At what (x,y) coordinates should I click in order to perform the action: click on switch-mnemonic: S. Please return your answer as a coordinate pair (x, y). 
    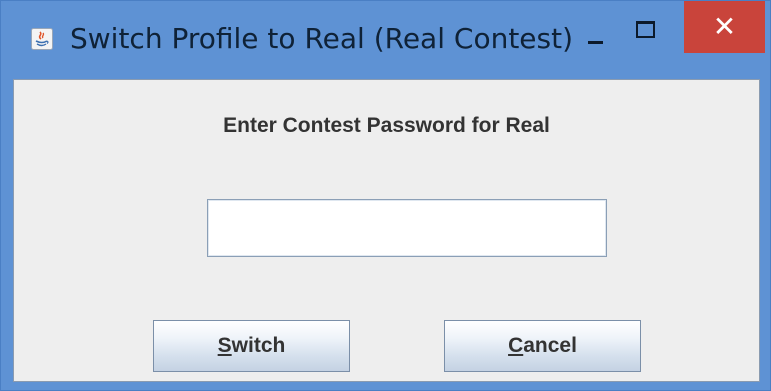
    Looking at the image, I should click on (224, 345).